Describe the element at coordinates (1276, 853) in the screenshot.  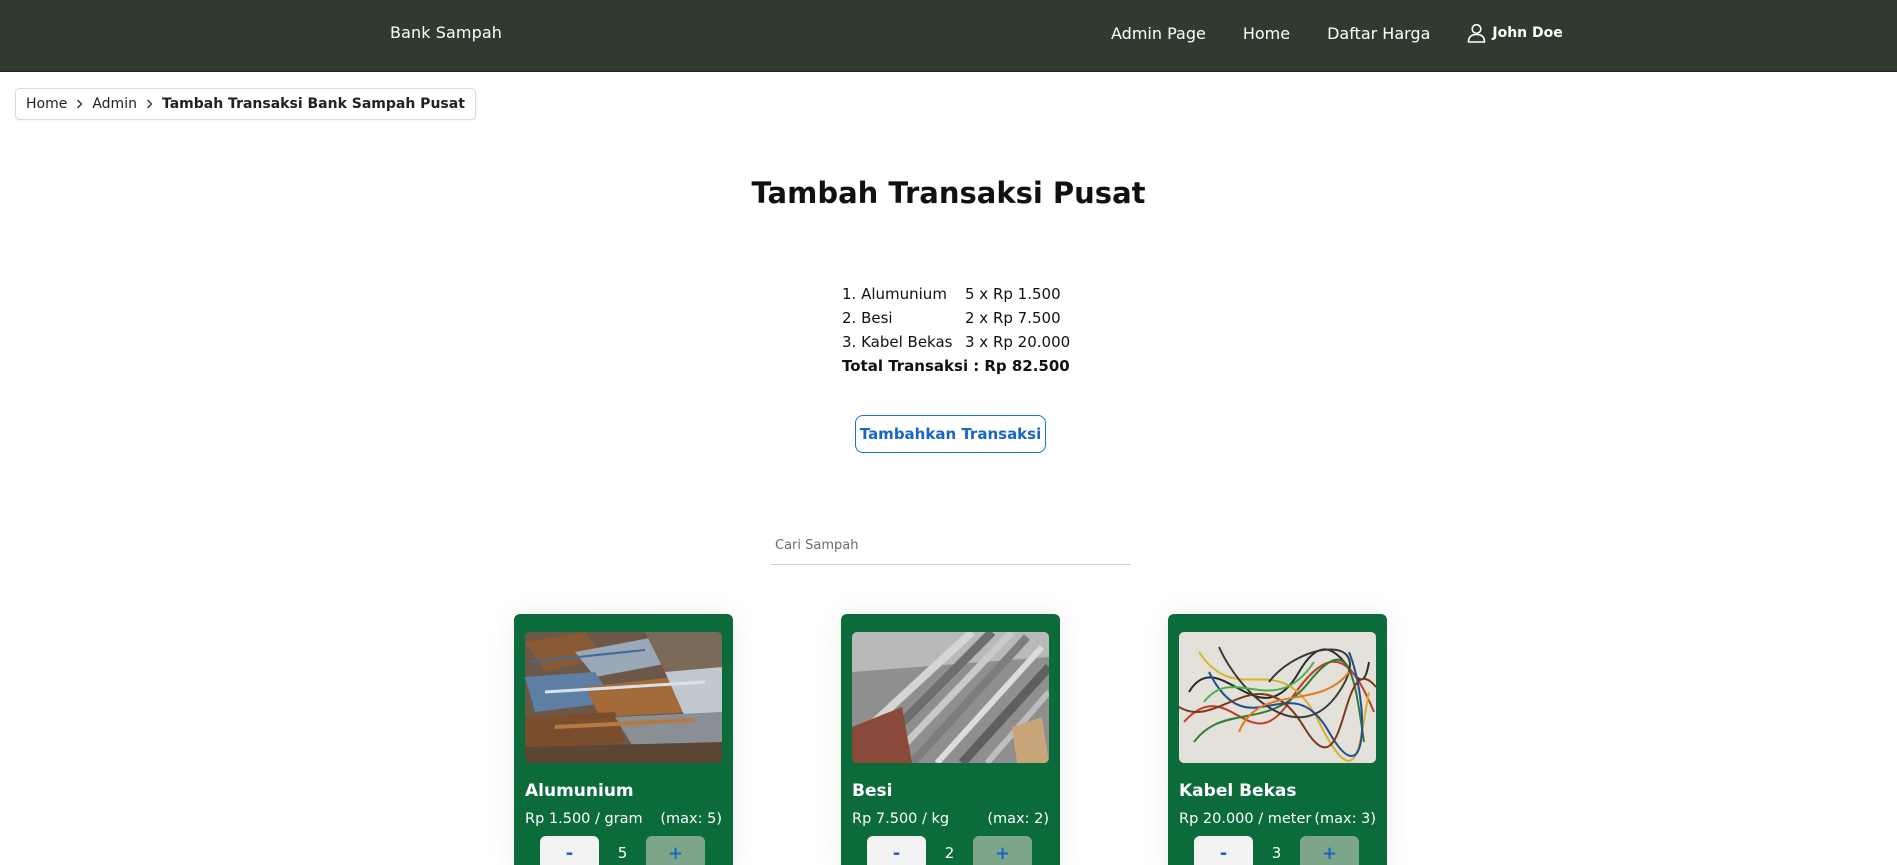
I see `quantity-value: 3` at that location.